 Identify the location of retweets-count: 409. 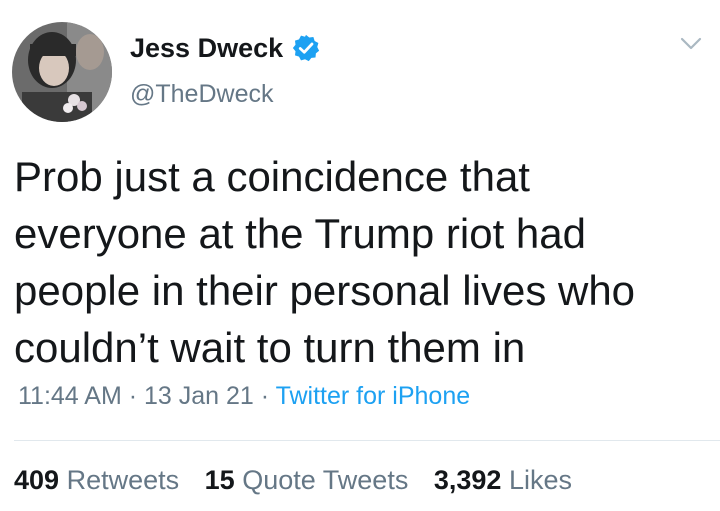
(37, 480).